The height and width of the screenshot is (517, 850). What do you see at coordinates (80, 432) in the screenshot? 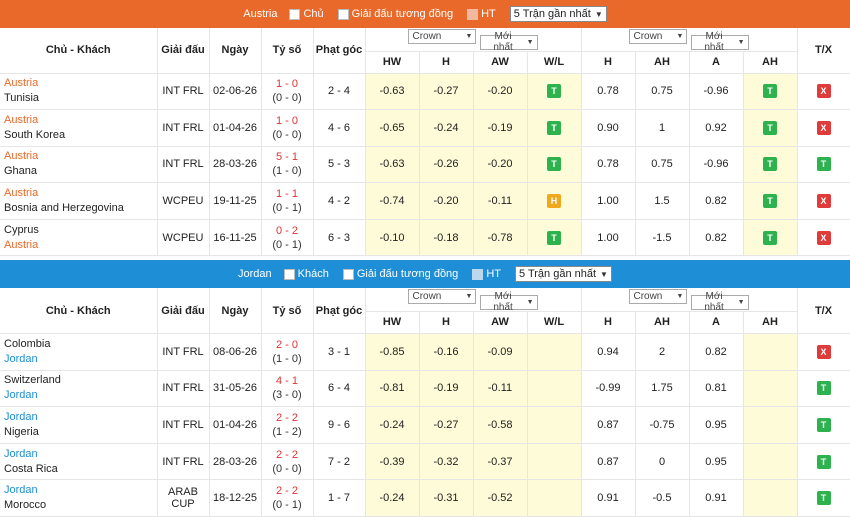
I see `away-team-link: Nigeria` at bounding box center [80, 432].